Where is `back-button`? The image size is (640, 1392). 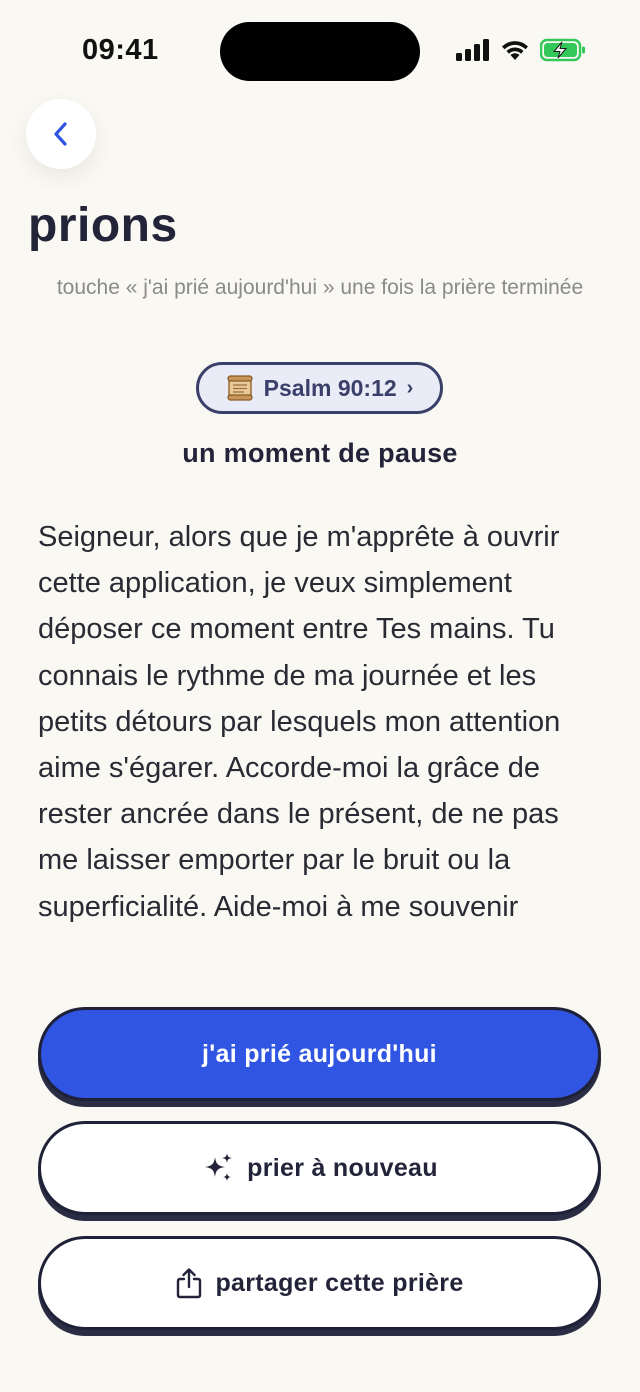 back-button is located at coordinates (61, 134).